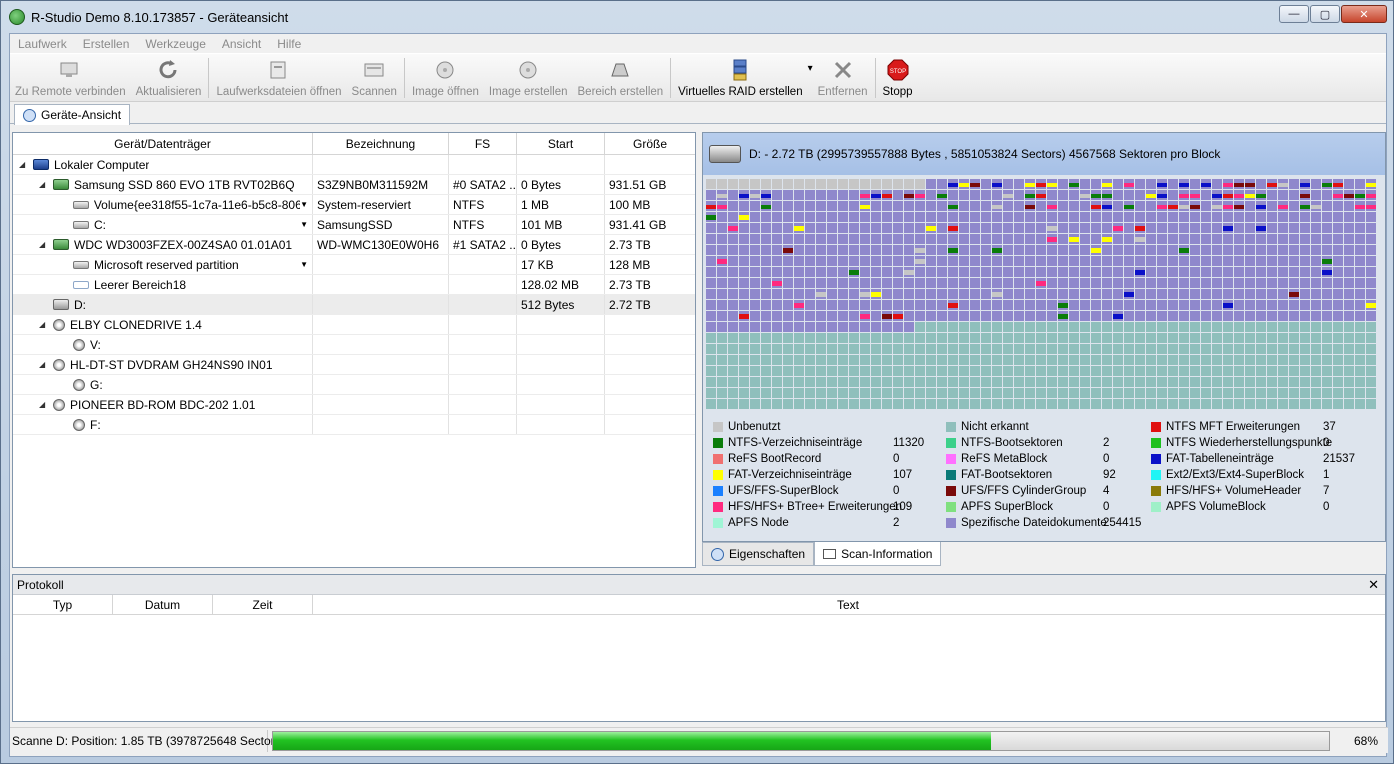 This screenshot has height=764, width=1394. Describe the element at coordinates (878, 554) in the screenshot. I see `tab-scan-information: Scan-Information` at that location.